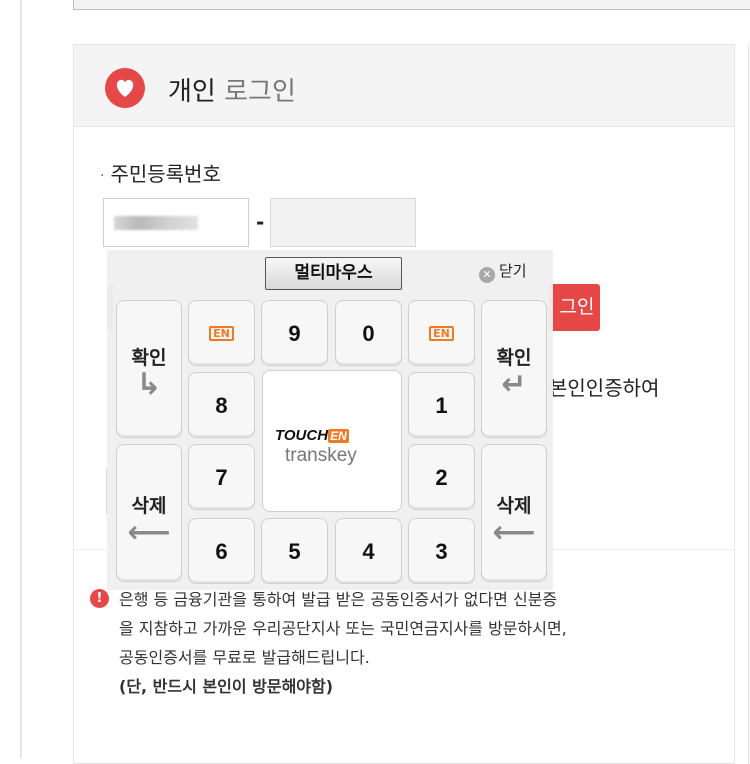 The image size is (750, 764). I want to click on key-5: 5, so click(294, 551).